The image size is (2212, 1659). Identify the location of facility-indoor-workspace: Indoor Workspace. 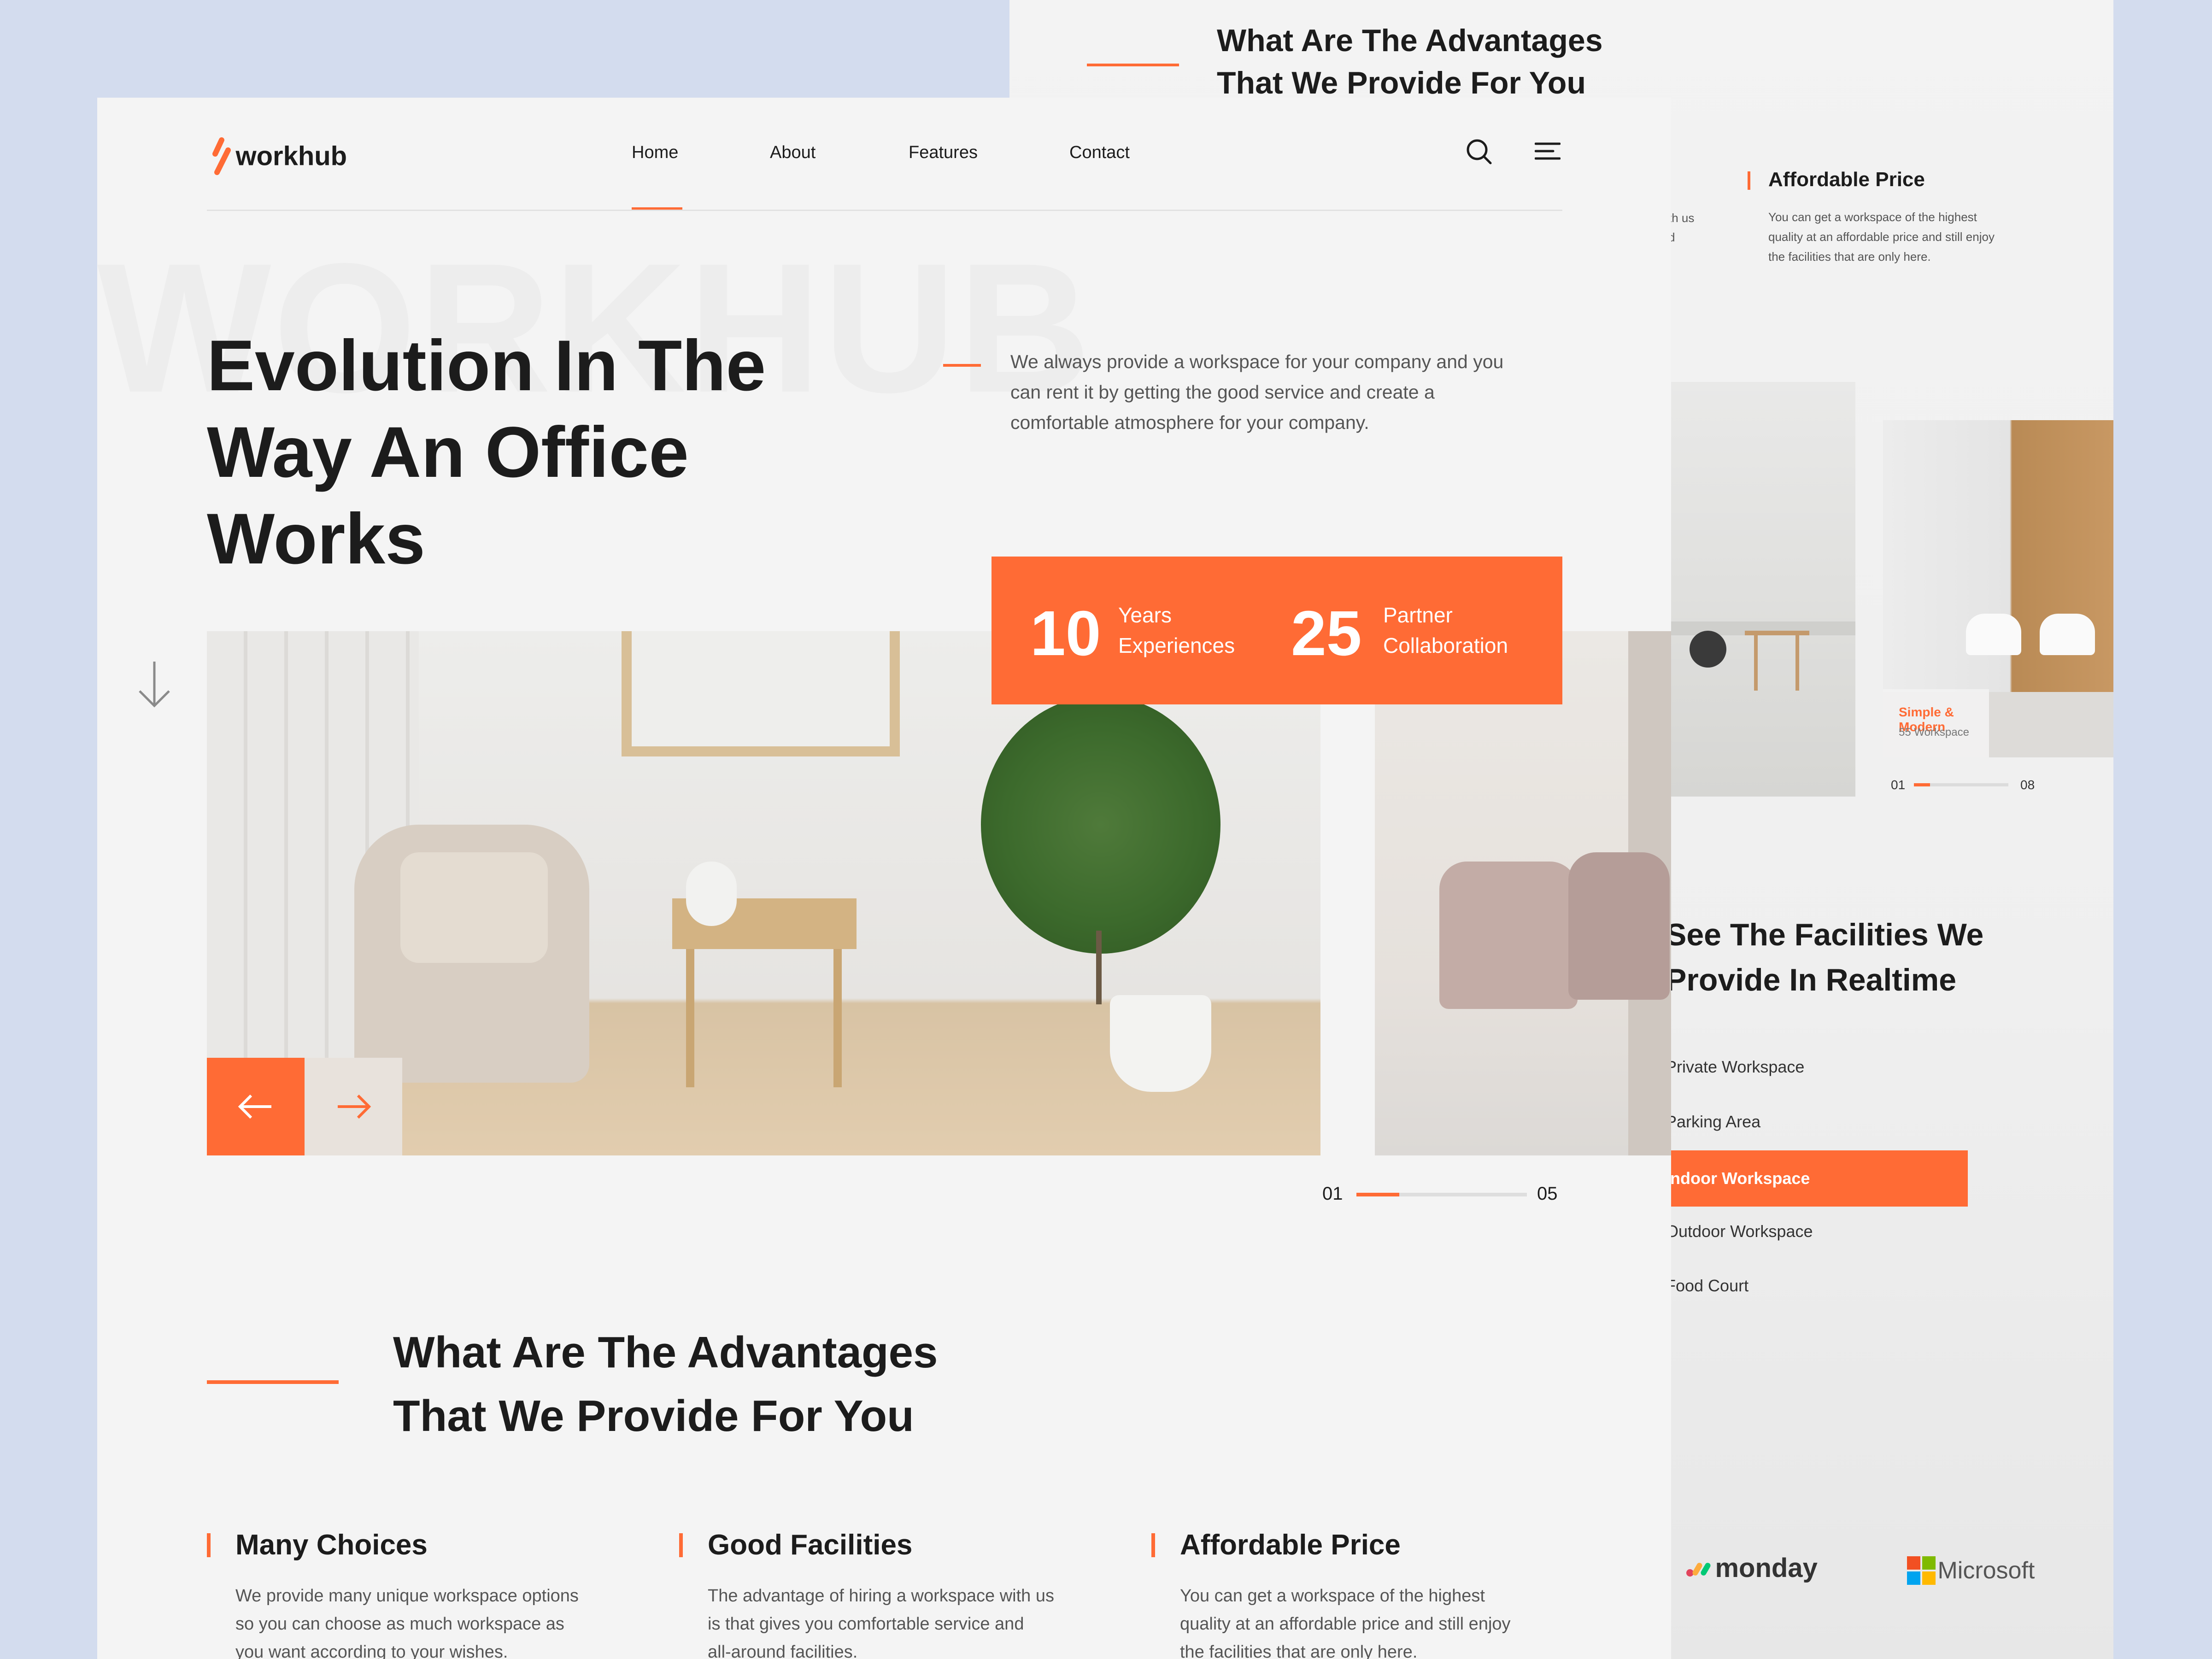
(1813, 1178).